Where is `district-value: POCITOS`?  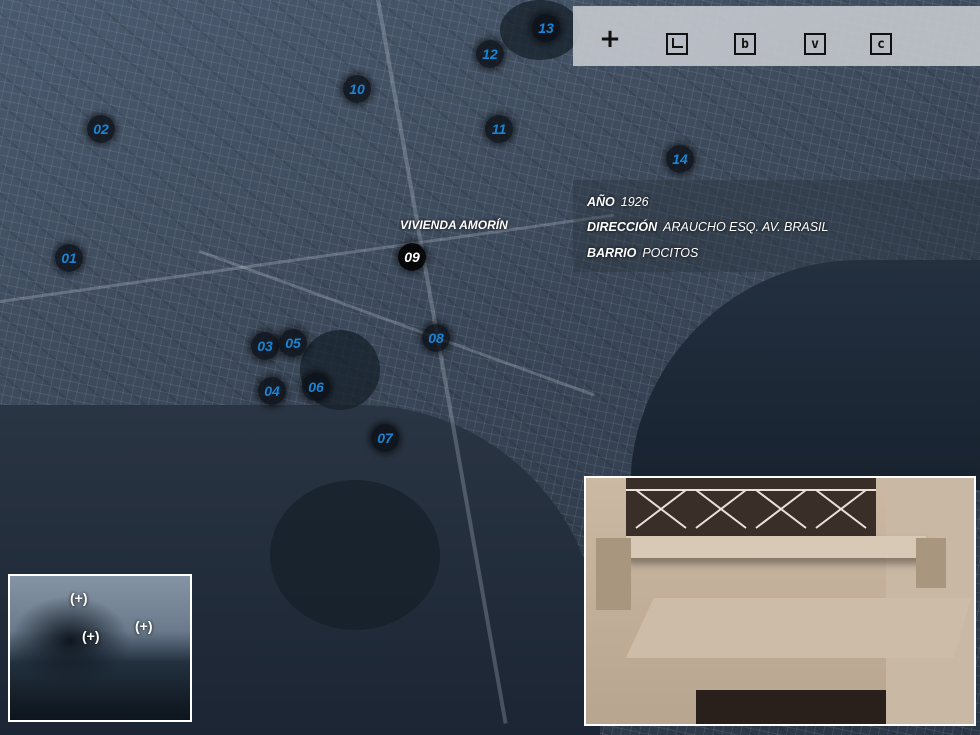
district-value: POCITOS is located at coordinates (670, 253).